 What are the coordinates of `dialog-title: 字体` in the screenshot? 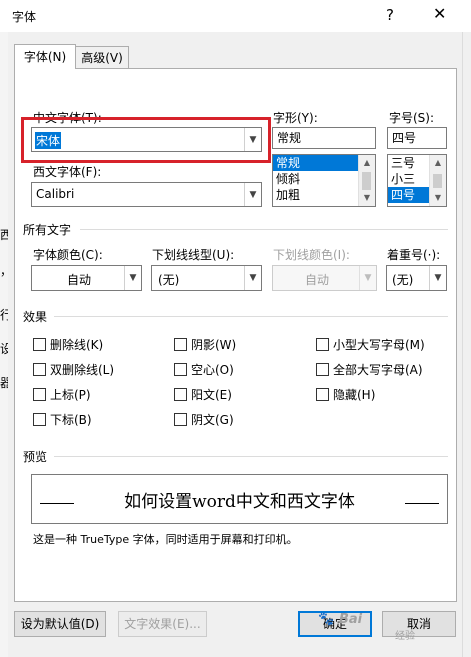 It's located at (24, 17).